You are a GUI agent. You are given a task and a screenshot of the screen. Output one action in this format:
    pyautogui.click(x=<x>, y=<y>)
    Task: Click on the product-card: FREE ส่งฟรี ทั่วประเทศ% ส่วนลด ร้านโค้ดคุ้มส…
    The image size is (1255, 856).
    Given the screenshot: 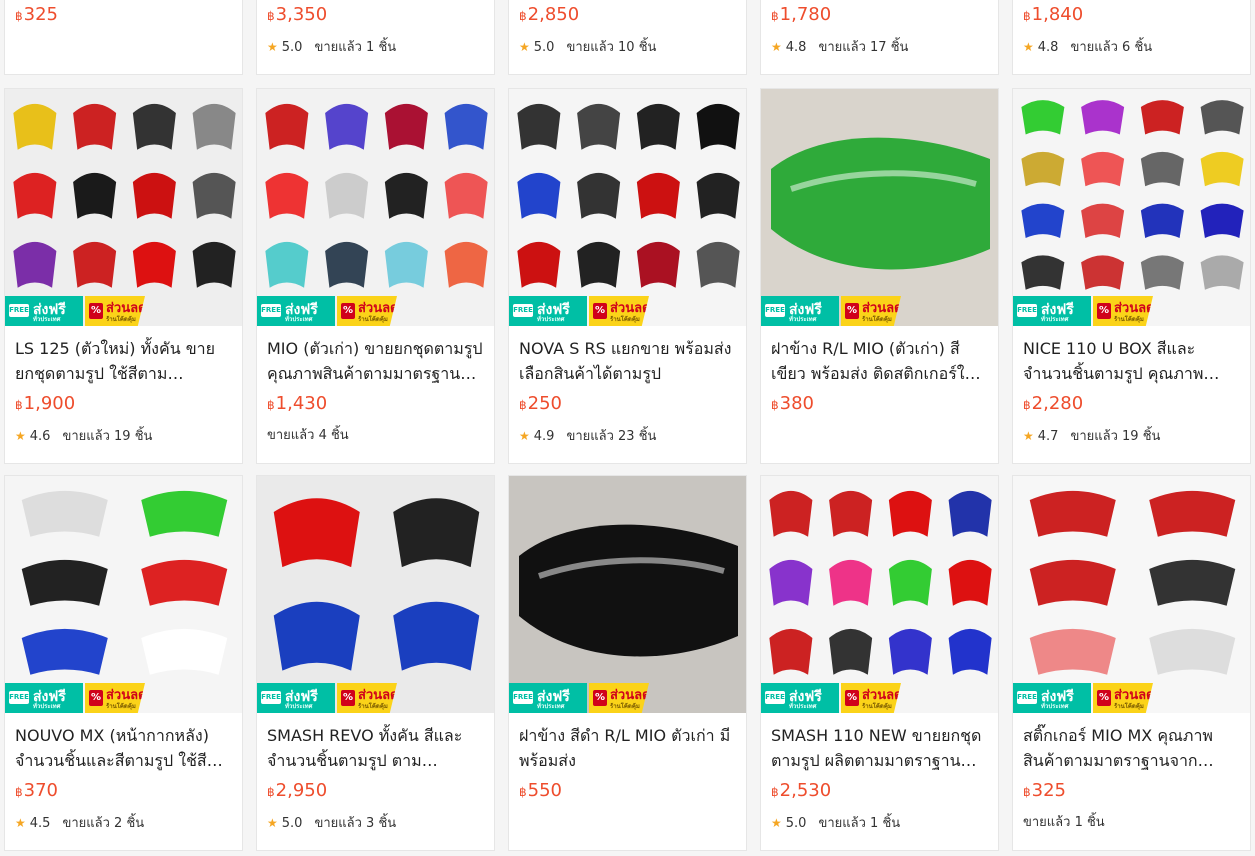 What is the action you would take?
    pyautogui.click(x=1131, y=663)
    